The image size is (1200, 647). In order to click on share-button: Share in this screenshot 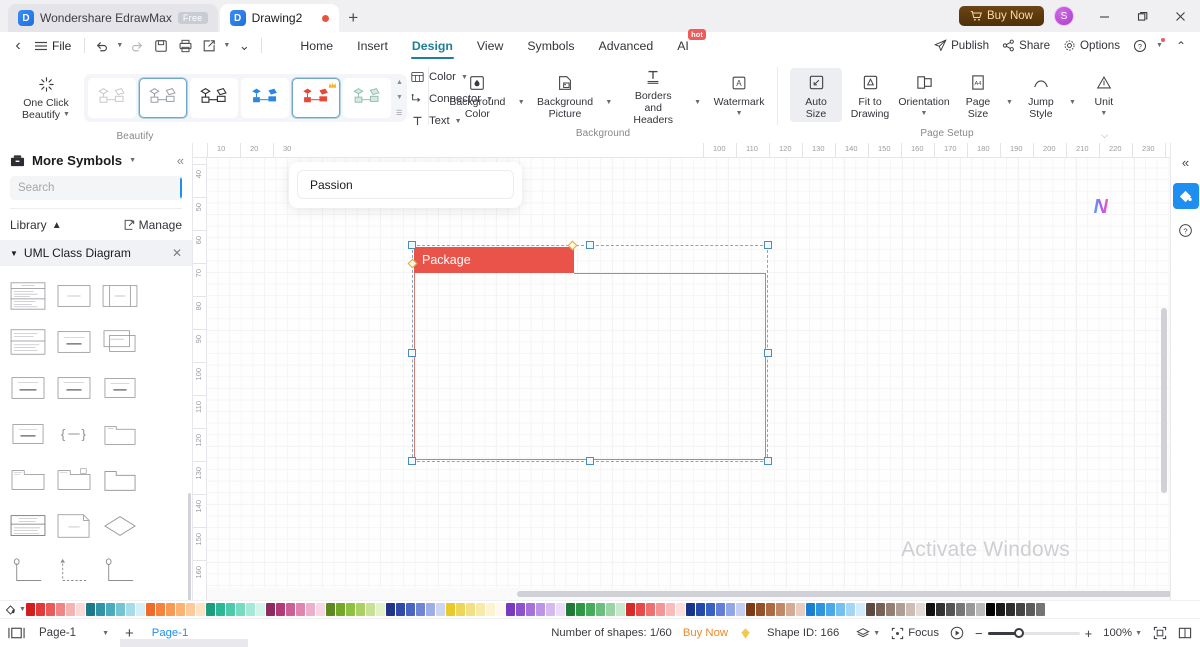, I will do `click(1026, 45)`.